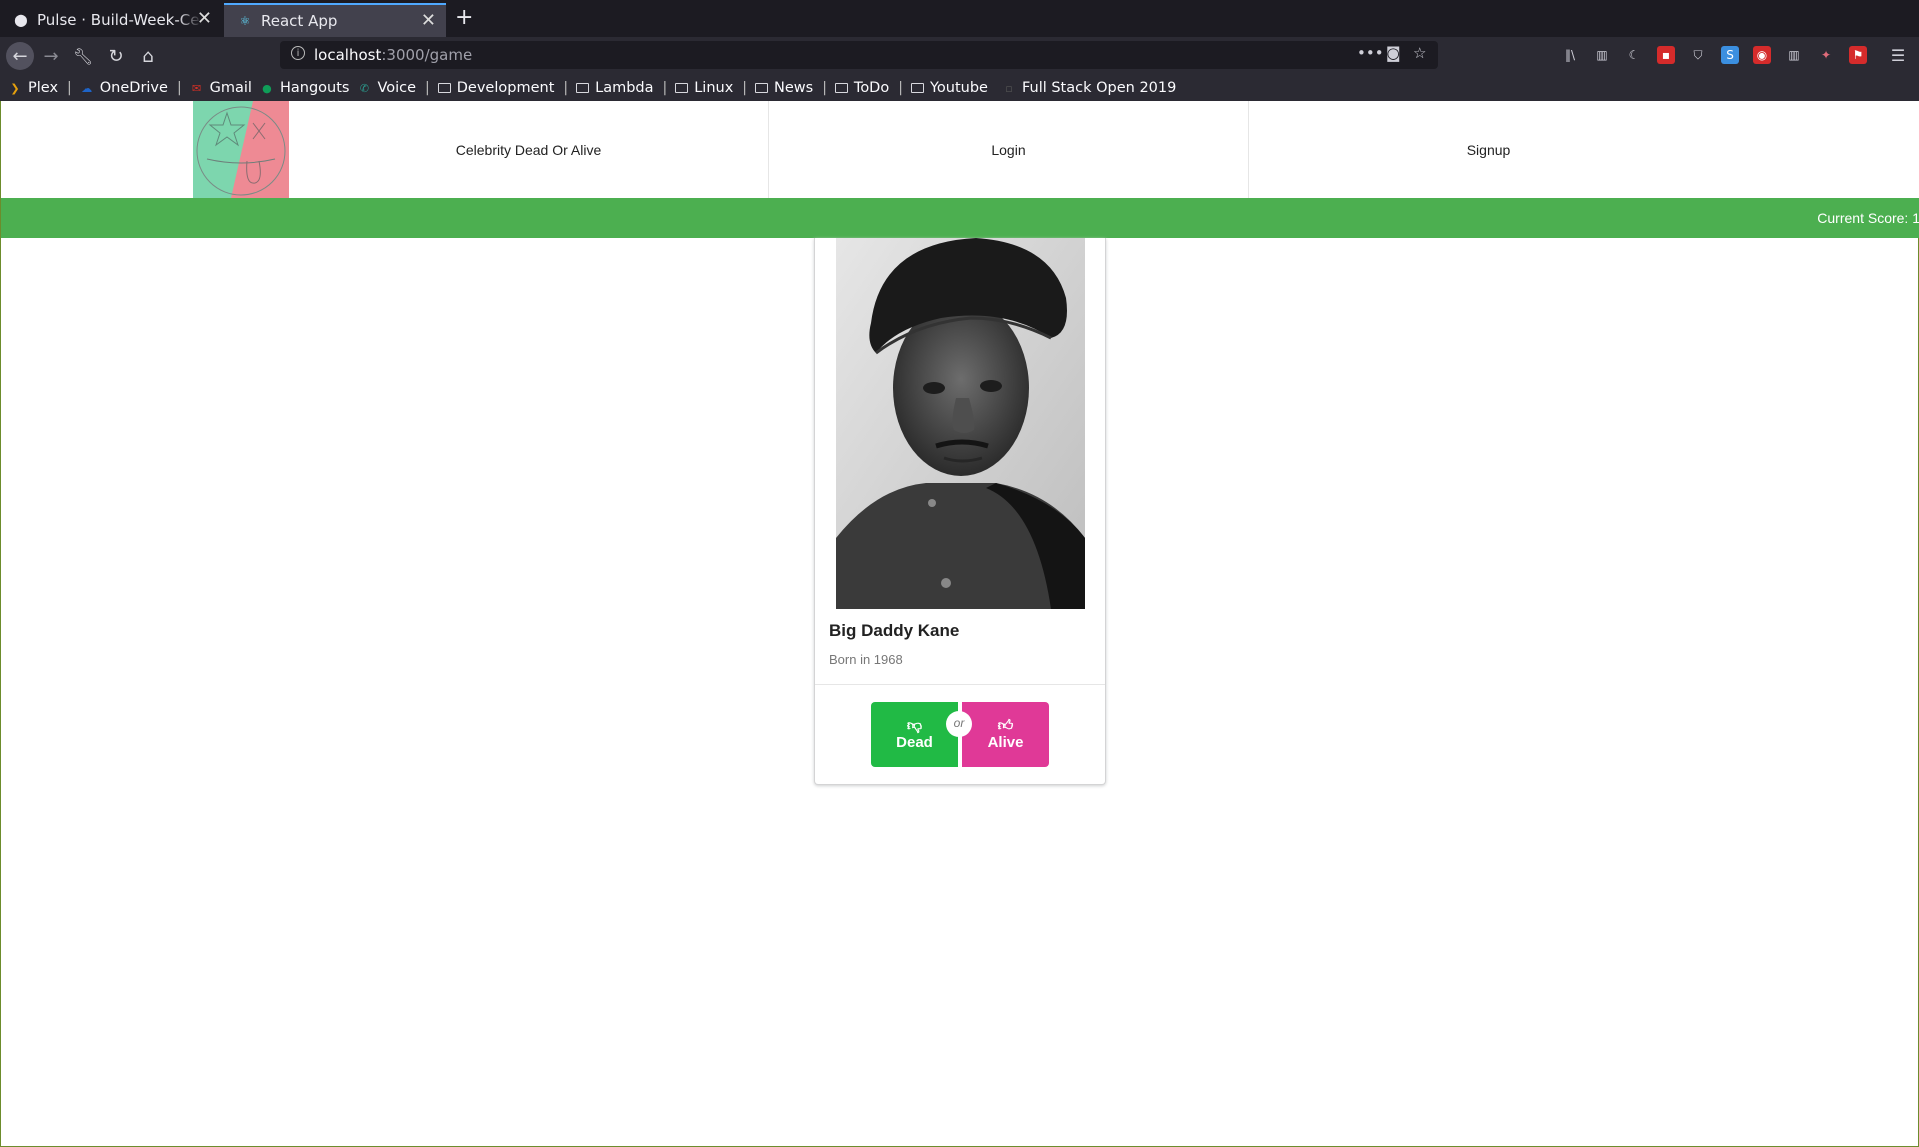  What do you see at coordinates (1005, 725) in the screenshot?
I see `thumbs-up-icon: 👍︎` at bounding box center [1005, 725].